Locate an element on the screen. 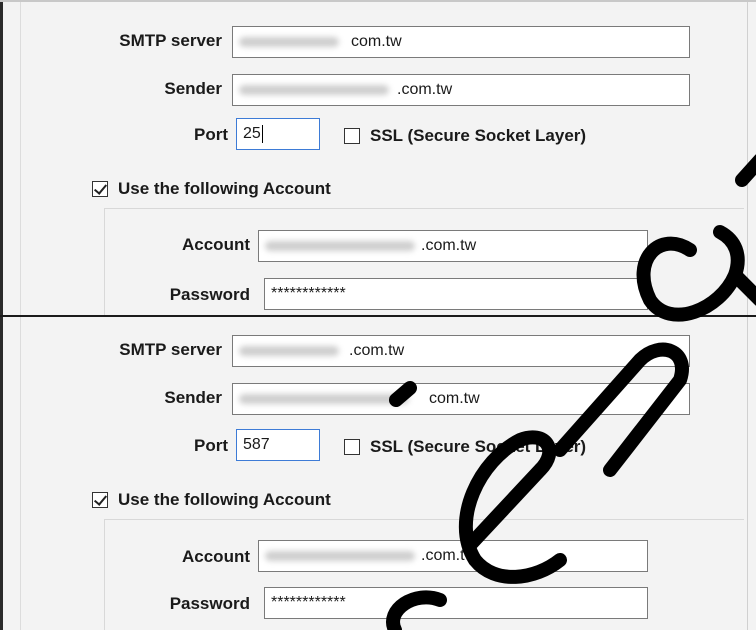 The width and height of the screenshot is (756, 630). text-caret is located at coordinates (262, 133).